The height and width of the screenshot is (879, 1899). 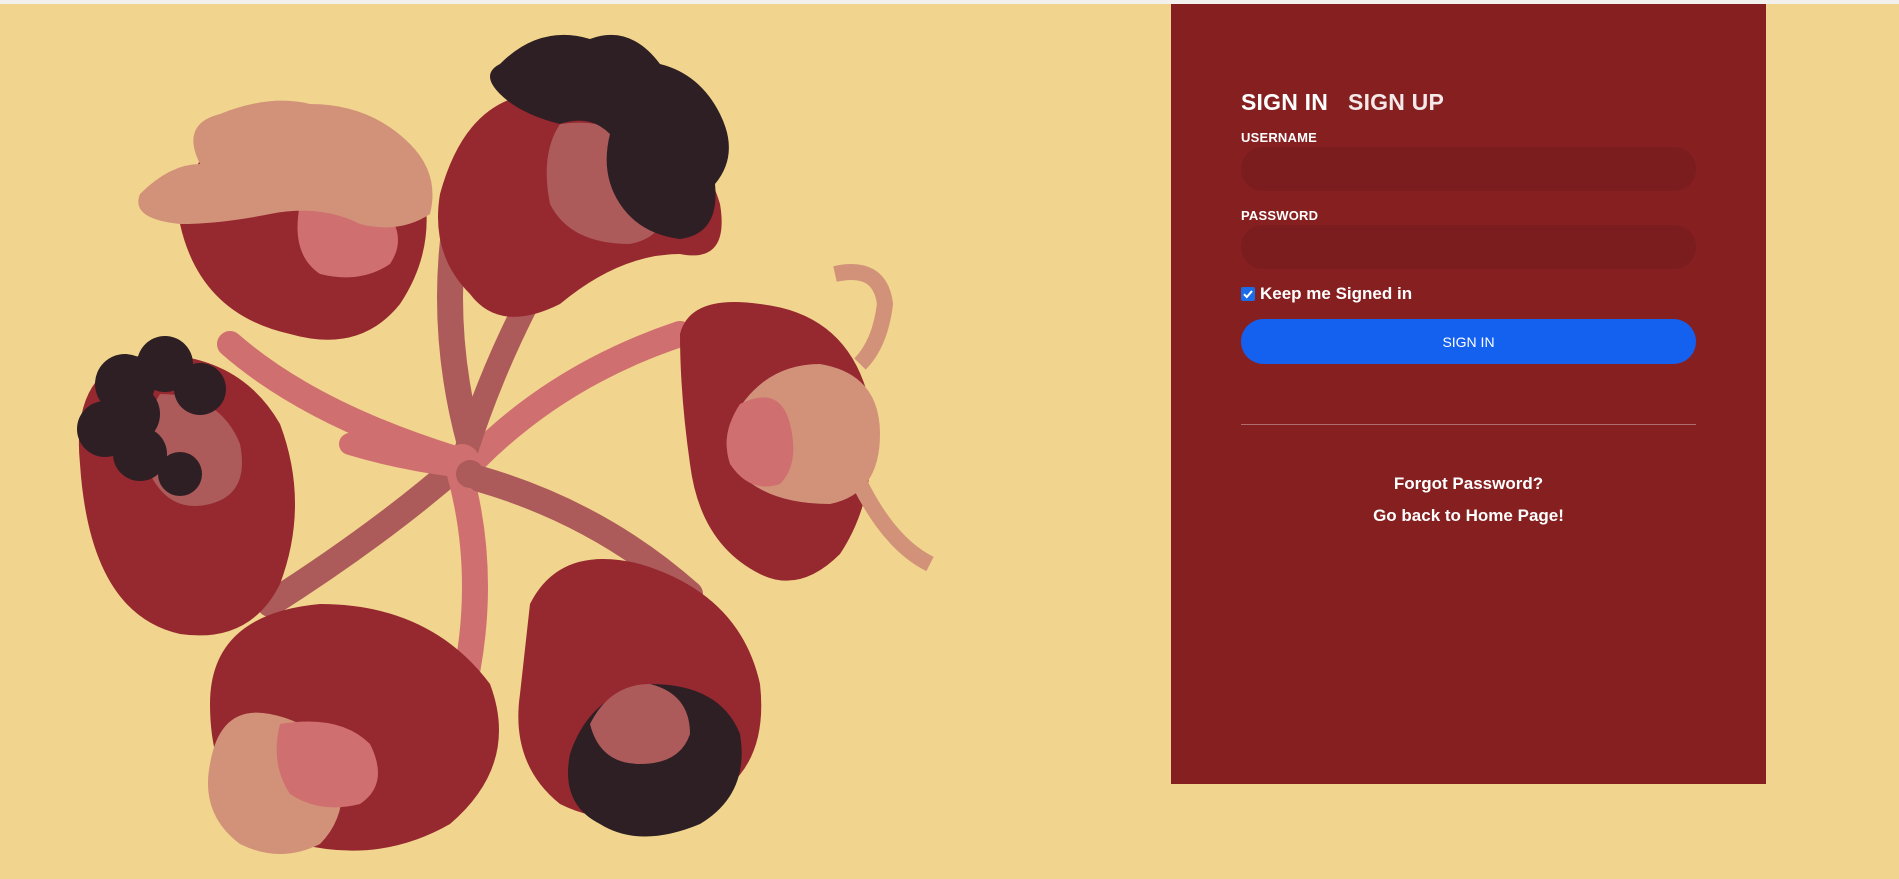 I want to click on password-label: PASSWORD, so click(x=1280, y=215).